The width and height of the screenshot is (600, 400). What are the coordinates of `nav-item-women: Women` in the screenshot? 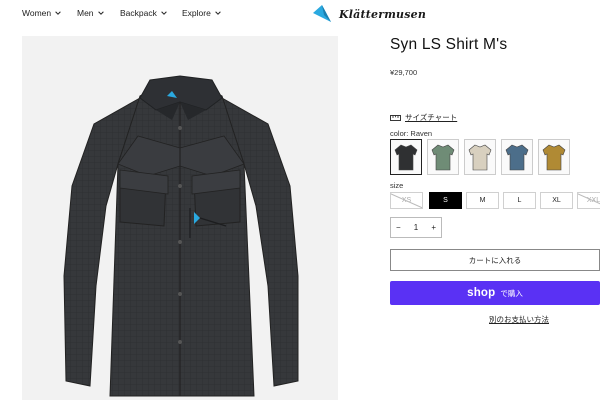 It's located at (42, 13).